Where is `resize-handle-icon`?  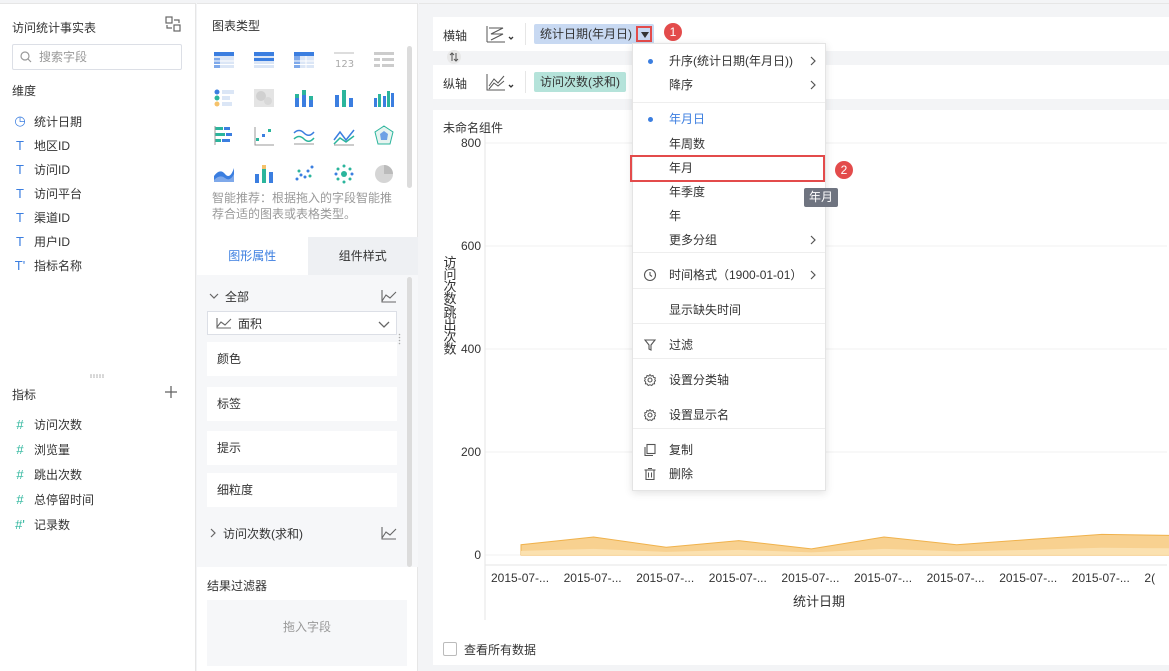
resize-handle-icon is located at coordinates (97, 376).